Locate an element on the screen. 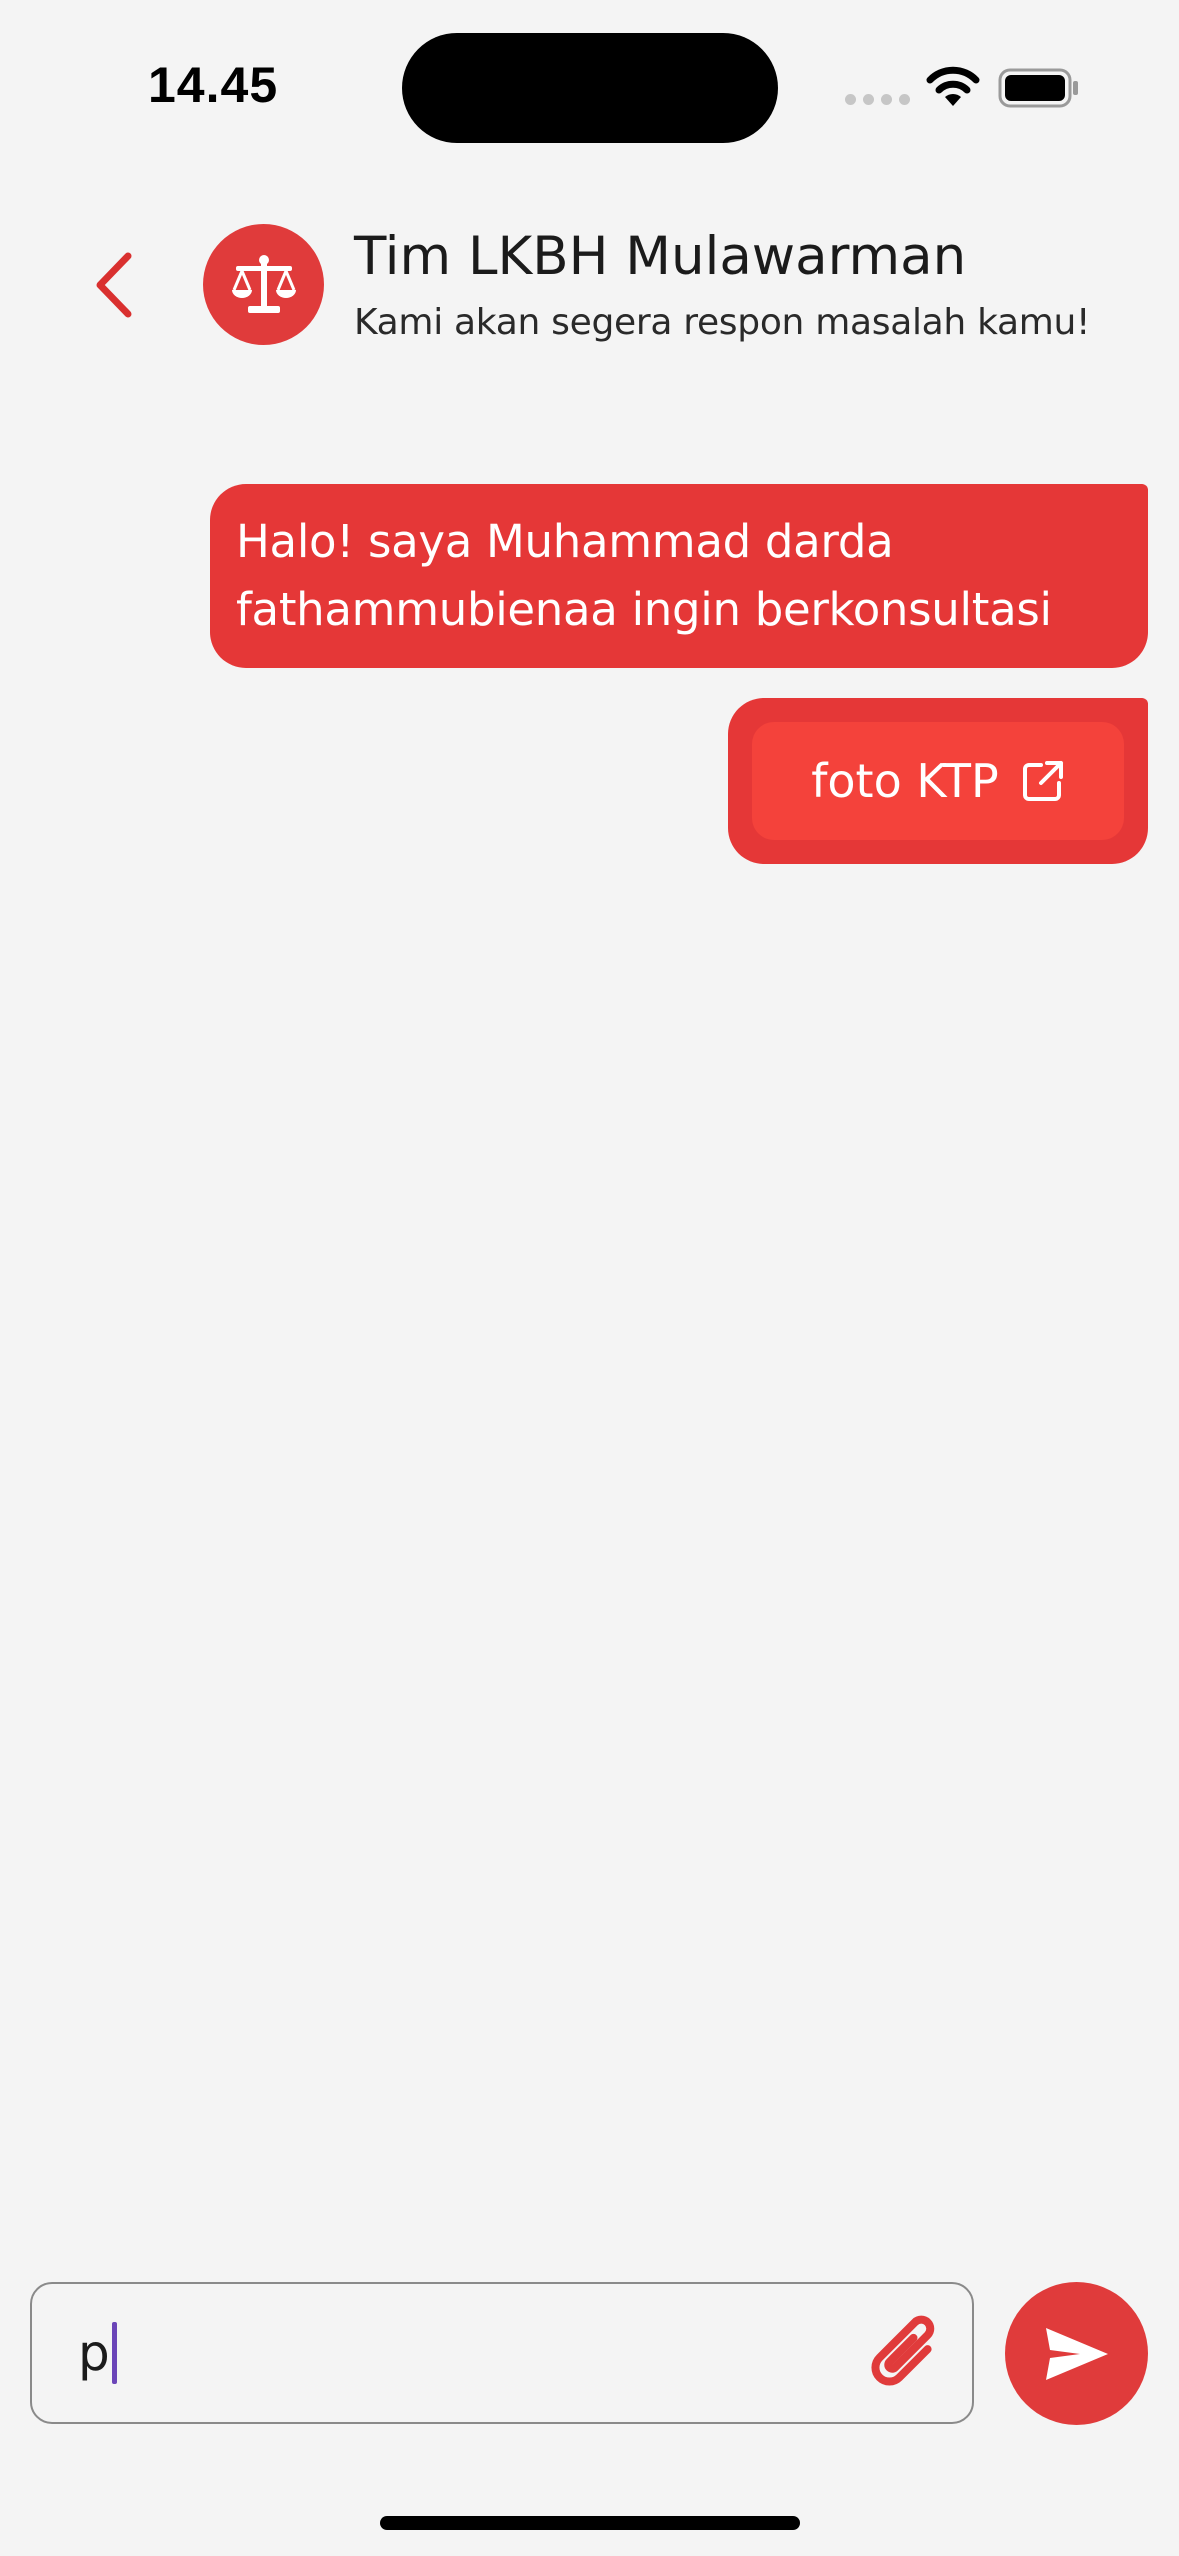 Image resolution: width=1179 pixels, height=2556 pixels. avatar is located at coordinates (263, 284).